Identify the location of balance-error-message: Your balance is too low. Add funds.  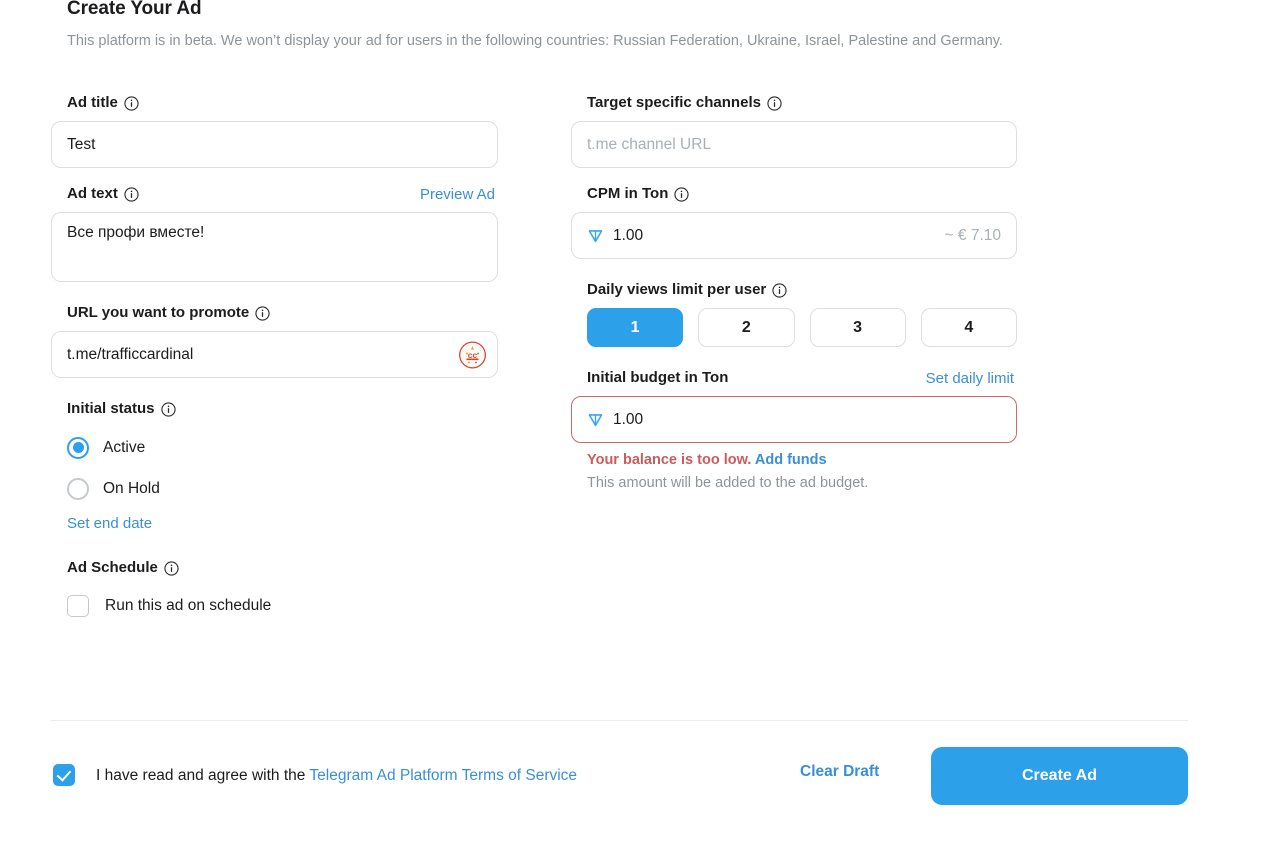
(802, 460).